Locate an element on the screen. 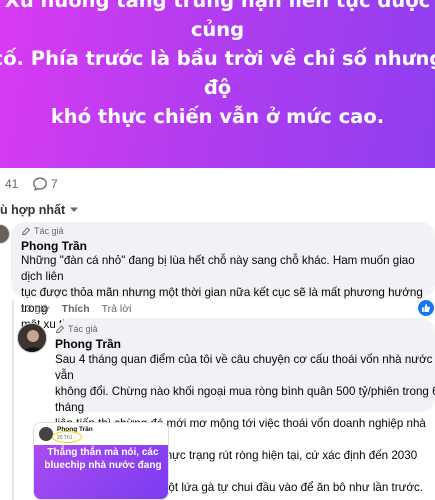  profile-photo is located at coordinates (32, 338).